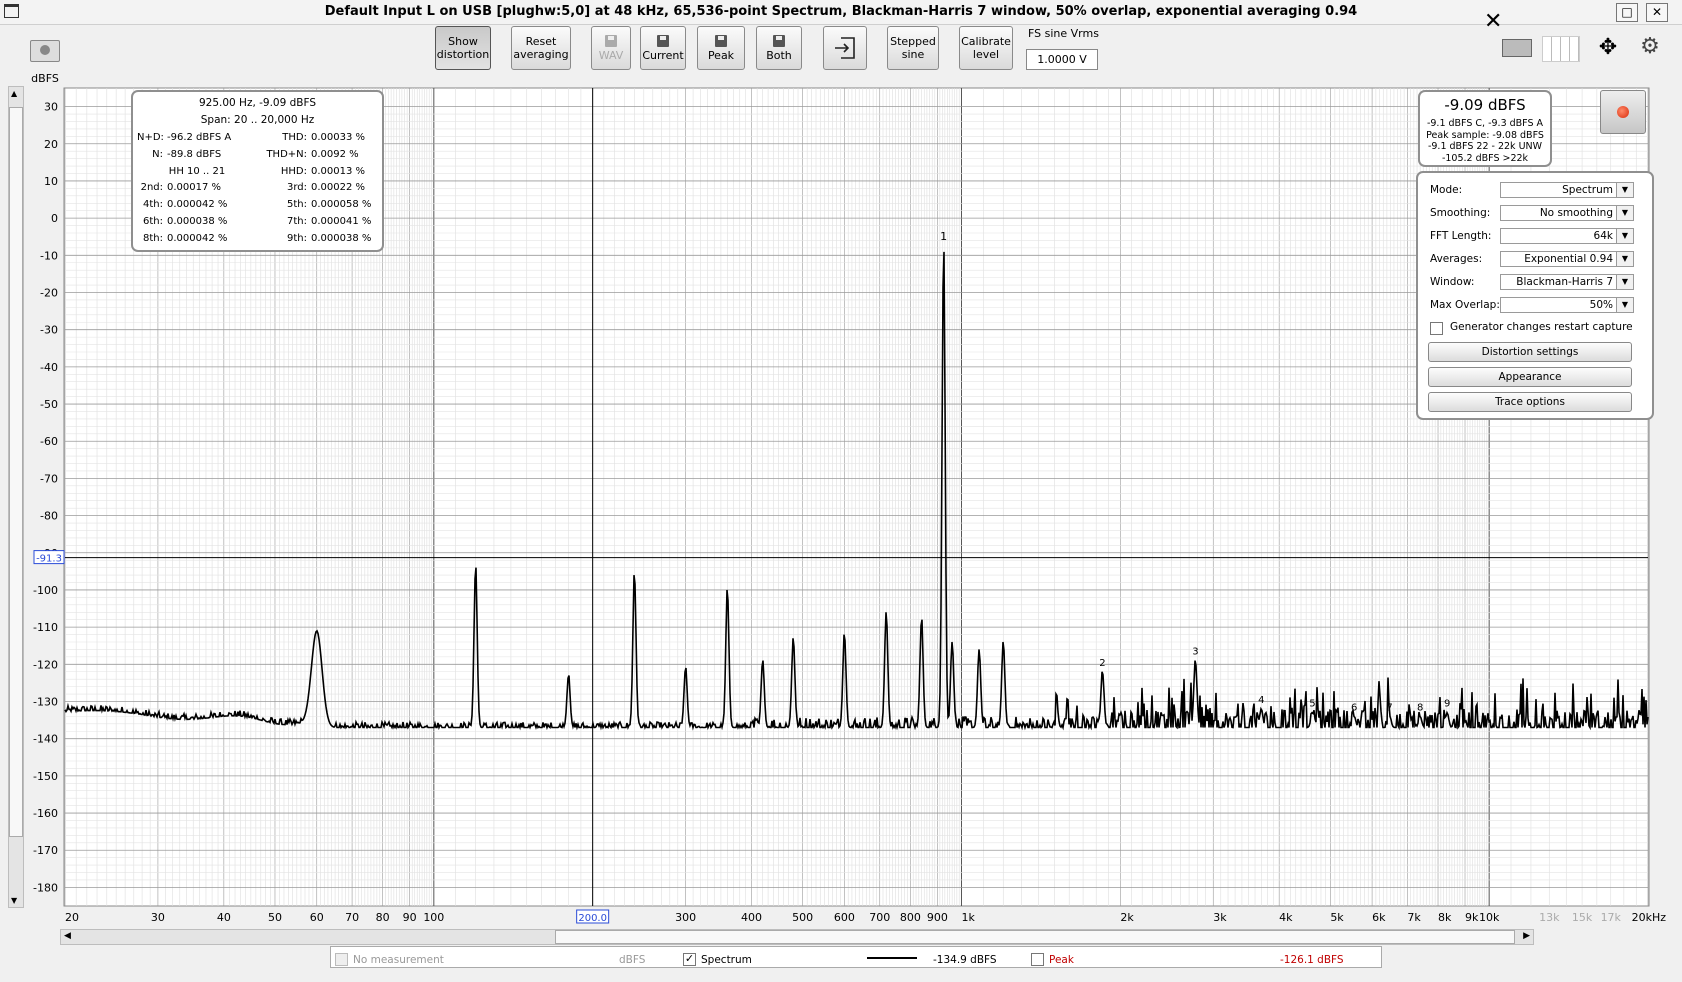 Image resolution: width=1682 pixels, height=982 pixels. I want to click on y-tick-label: 20, so click(51, 144).